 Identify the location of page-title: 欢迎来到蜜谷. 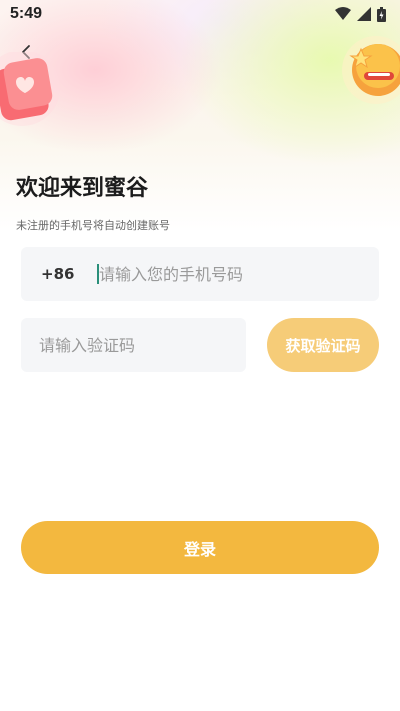
(82, 188).